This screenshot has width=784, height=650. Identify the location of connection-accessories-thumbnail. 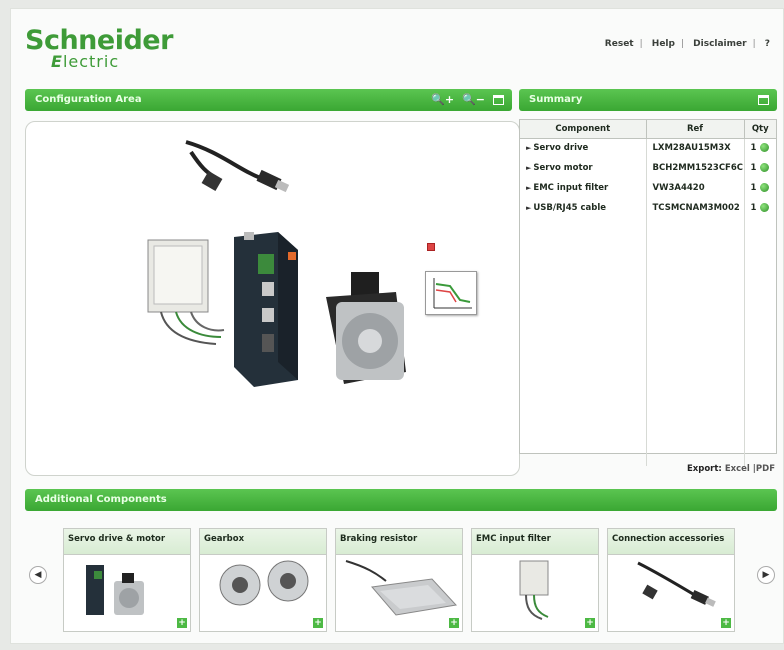
(676, 584).